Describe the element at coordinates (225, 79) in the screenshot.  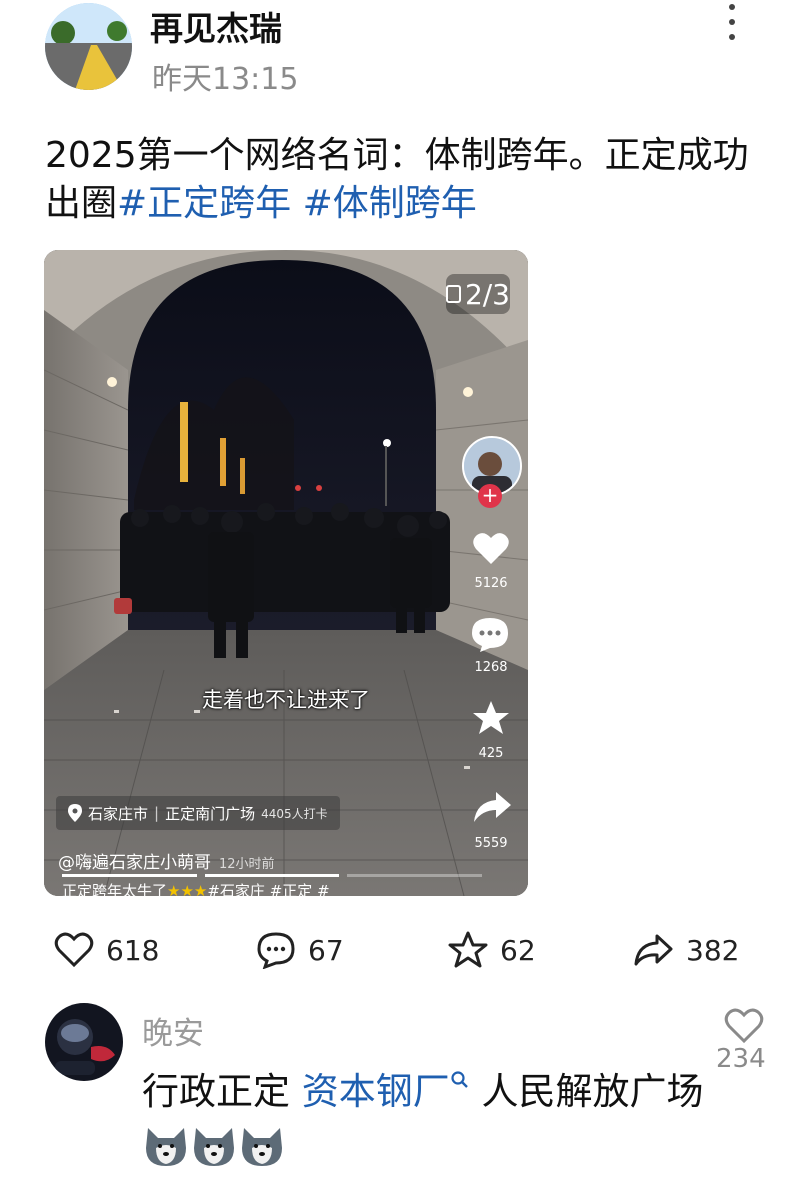
I see `post-time: 昨天13:15` at that location.